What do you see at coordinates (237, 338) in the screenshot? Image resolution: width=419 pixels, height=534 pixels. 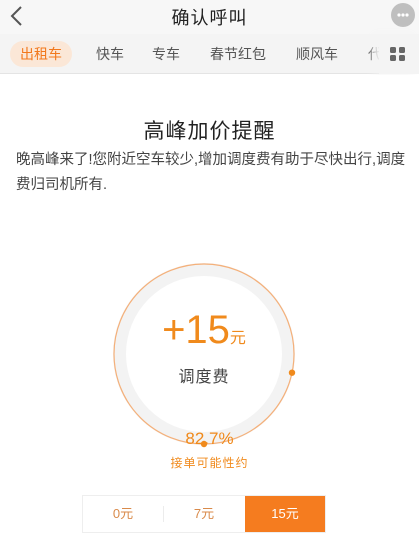 I see `fee-amount-unit: 元` at bounding box center [237, 338].